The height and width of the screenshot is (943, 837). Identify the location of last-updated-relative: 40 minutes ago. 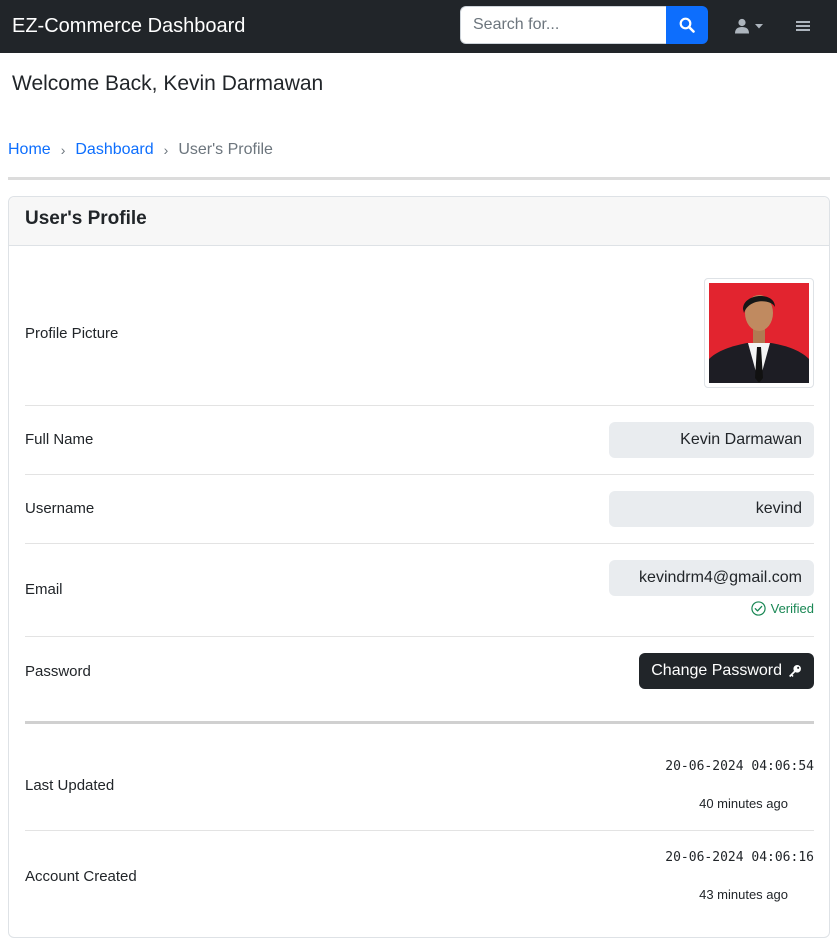
(743, 803).